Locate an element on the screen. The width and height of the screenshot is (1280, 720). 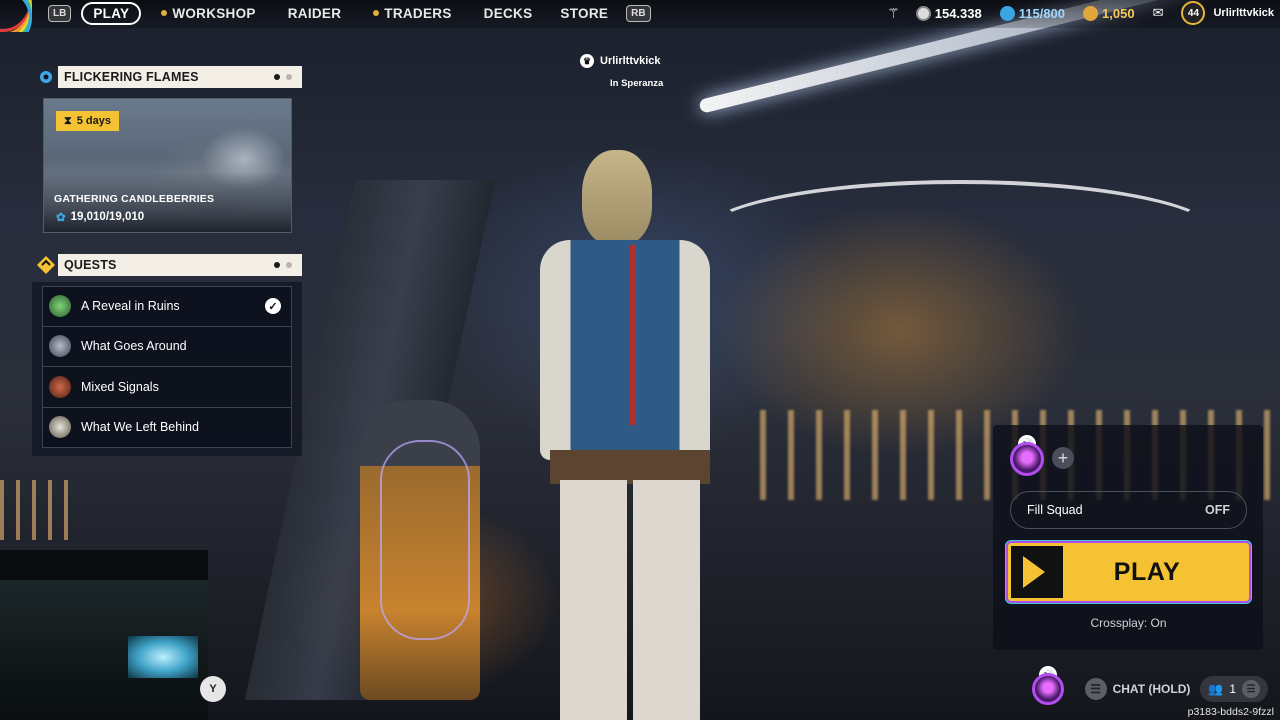
mail-icon: ✉ is located at coordinates (1158, 13).